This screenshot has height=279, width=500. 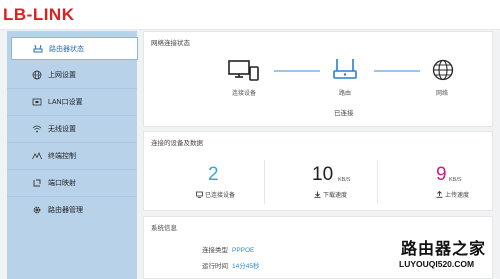 I want to click on connected-devices-count: 2, so click(x=213, y=174).